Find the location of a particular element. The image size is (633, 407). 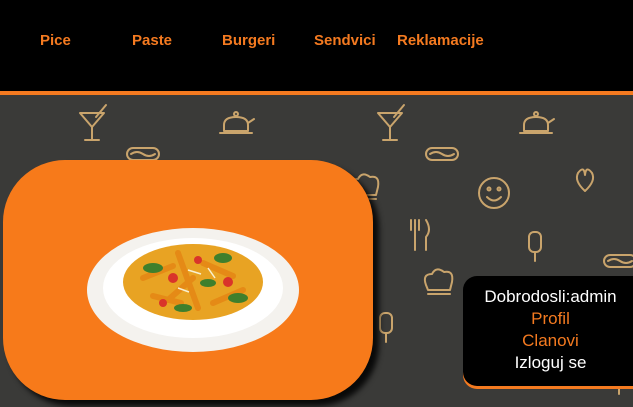

nav-item-reklamacije: Reklamacije is located at coordinates (440, 40).